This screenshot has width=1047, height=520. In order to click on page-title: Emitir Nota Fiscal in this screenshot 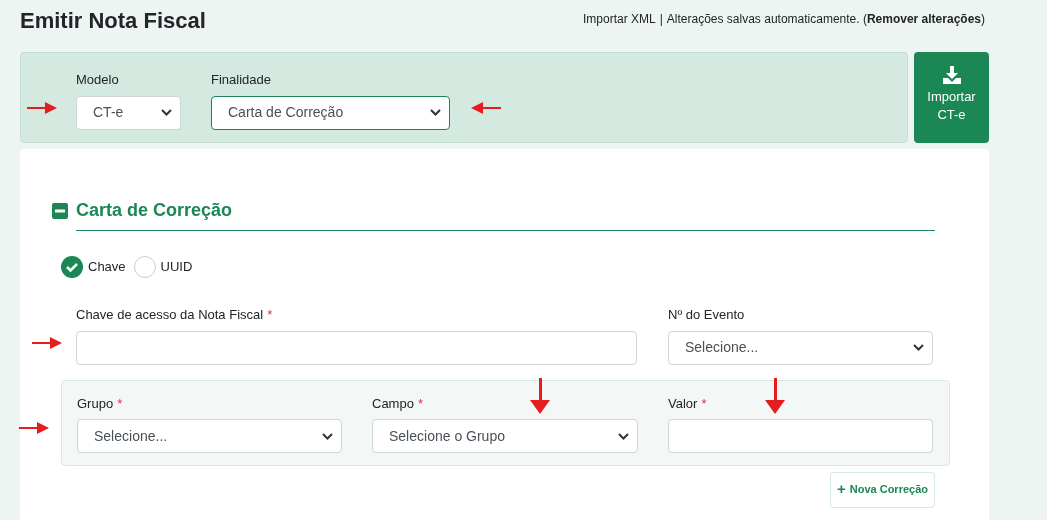, I will do `click(113, 21)`.